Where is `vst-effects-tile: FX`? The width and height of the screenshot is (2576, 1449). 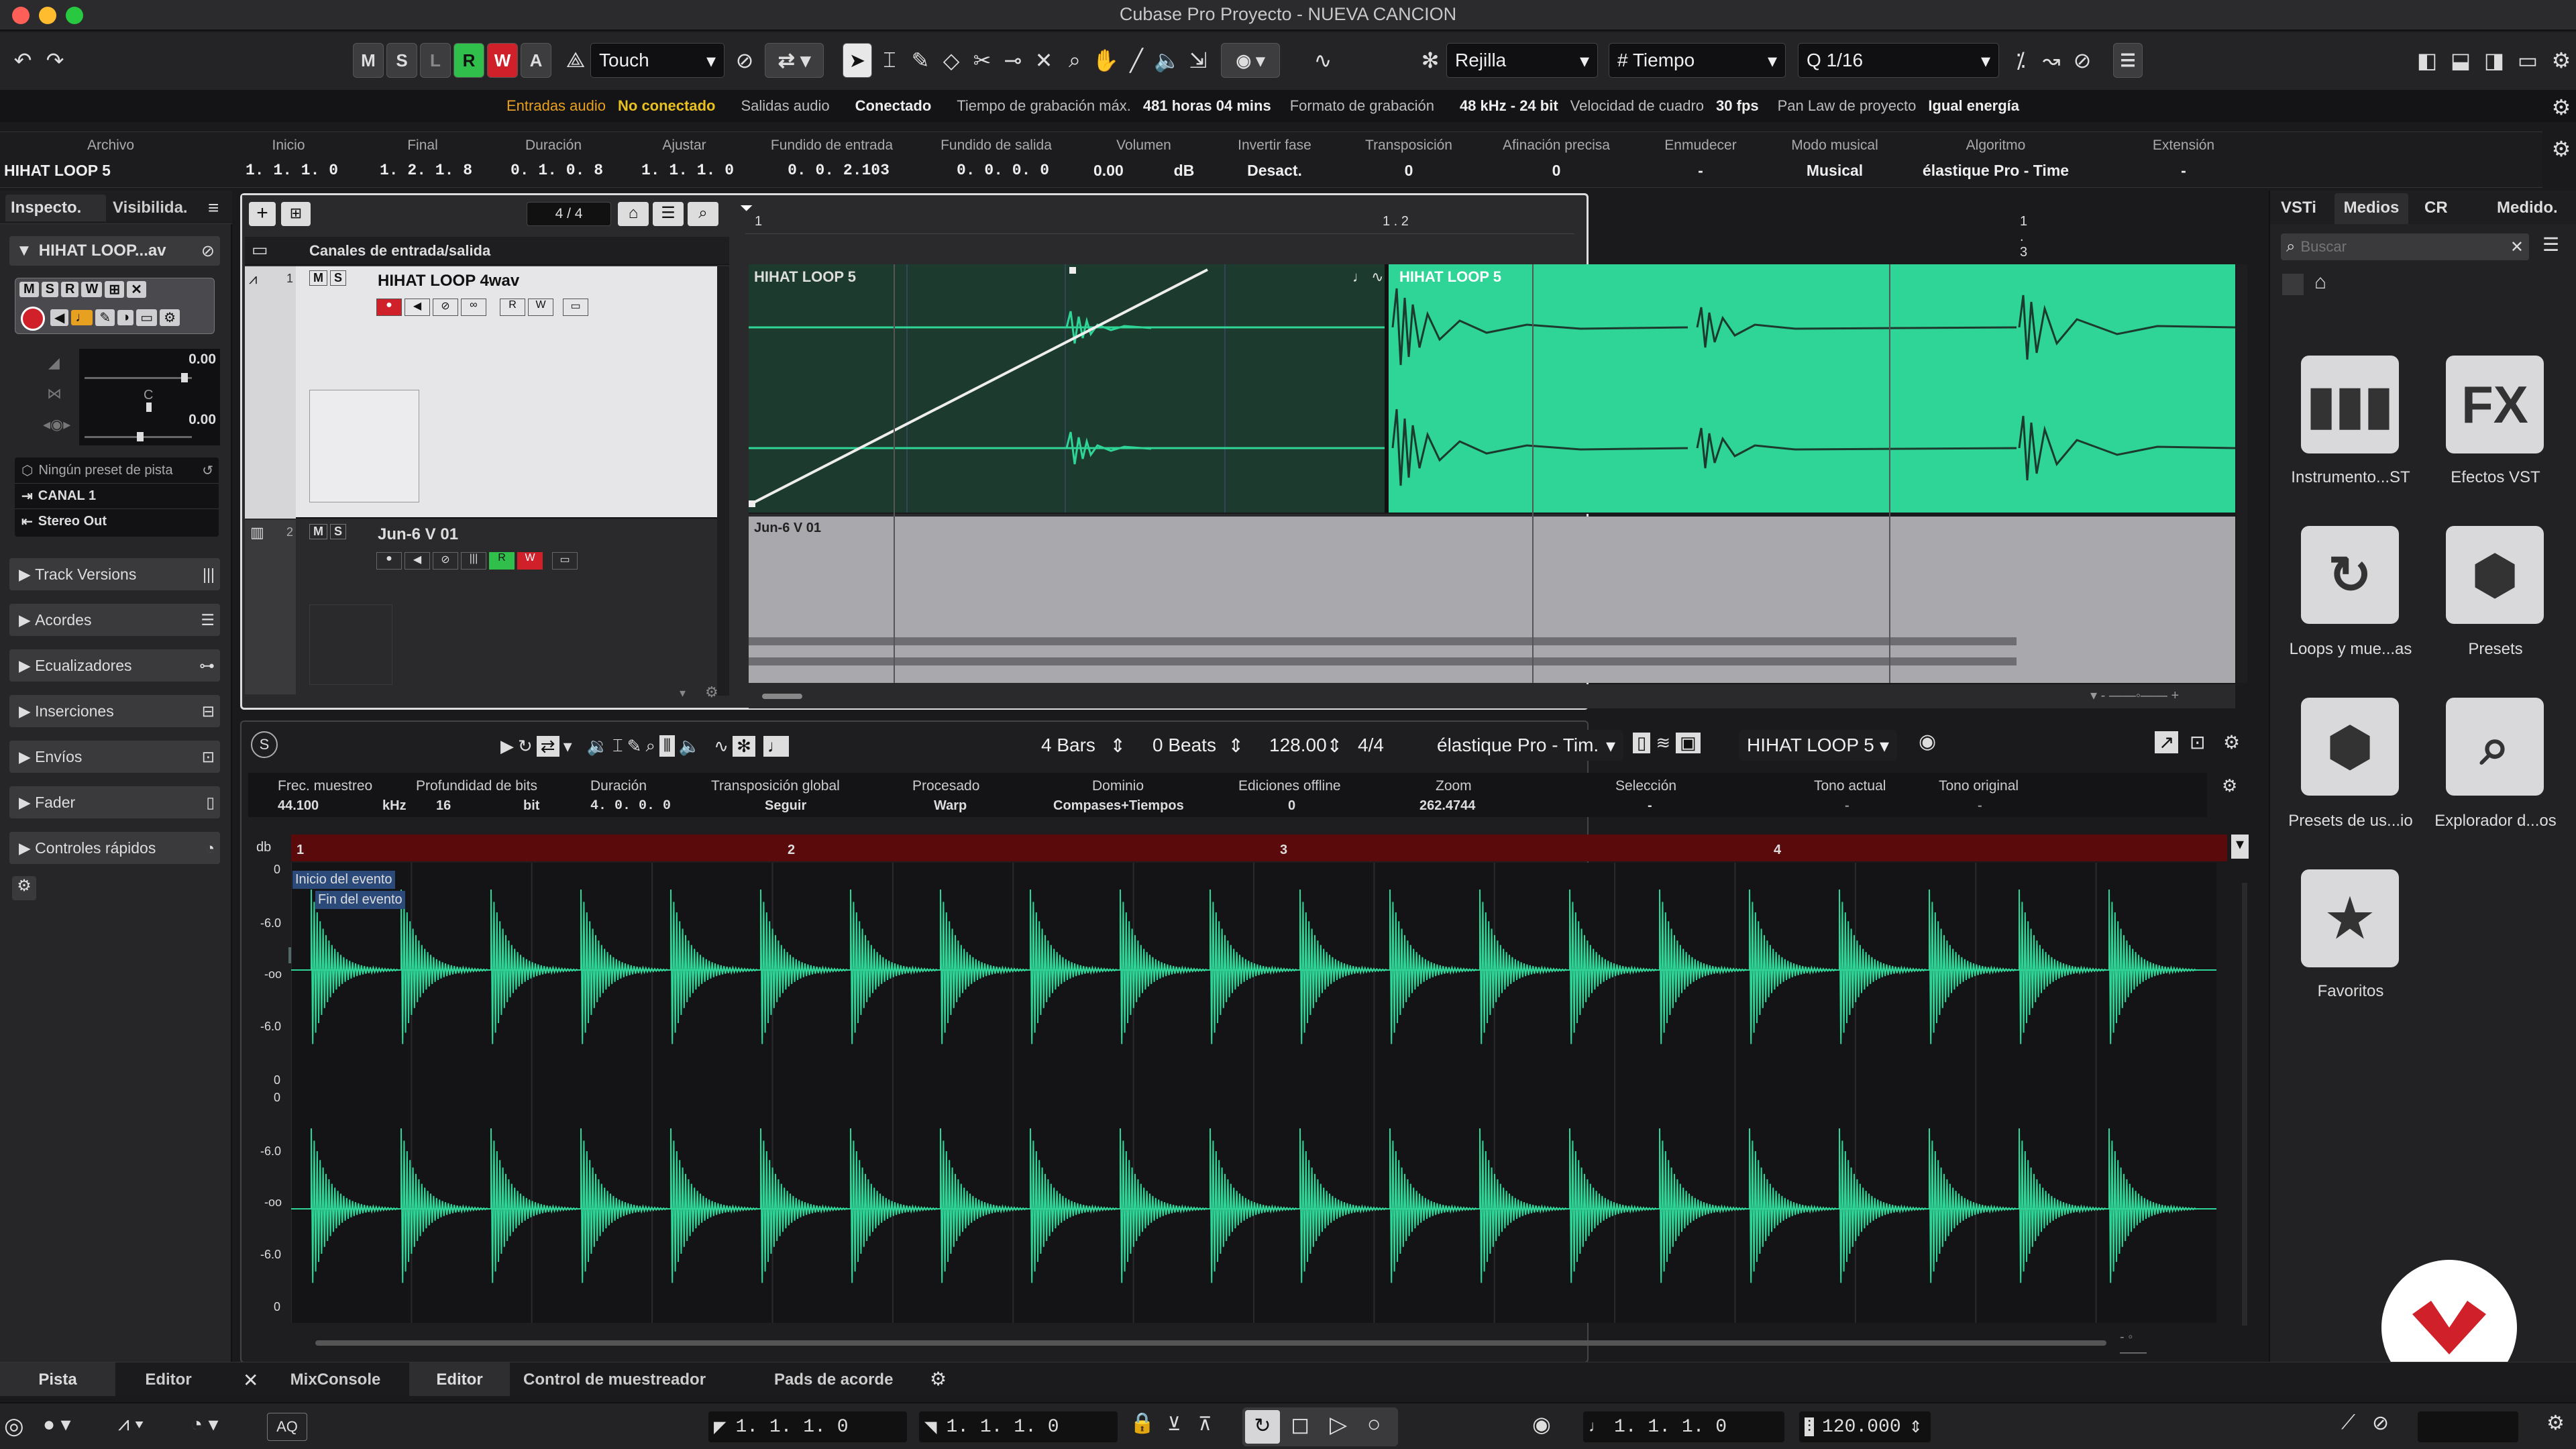 vst-effects-tile: FX is located at coordinates (2495, 404).